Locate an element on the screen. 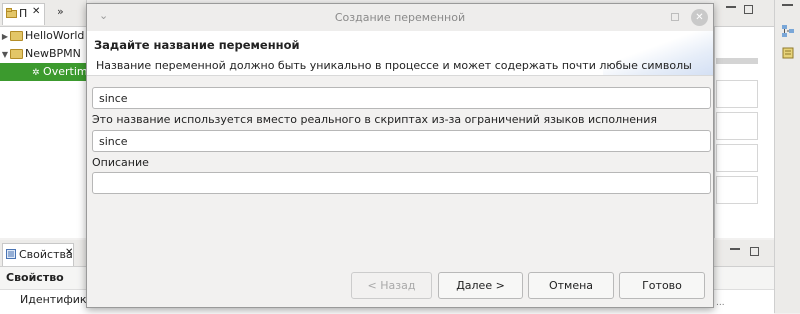 Image resolution: width=800 pixels, height=314 pixels. collapse-icon: ▼ is located at coordinates (5, 55).